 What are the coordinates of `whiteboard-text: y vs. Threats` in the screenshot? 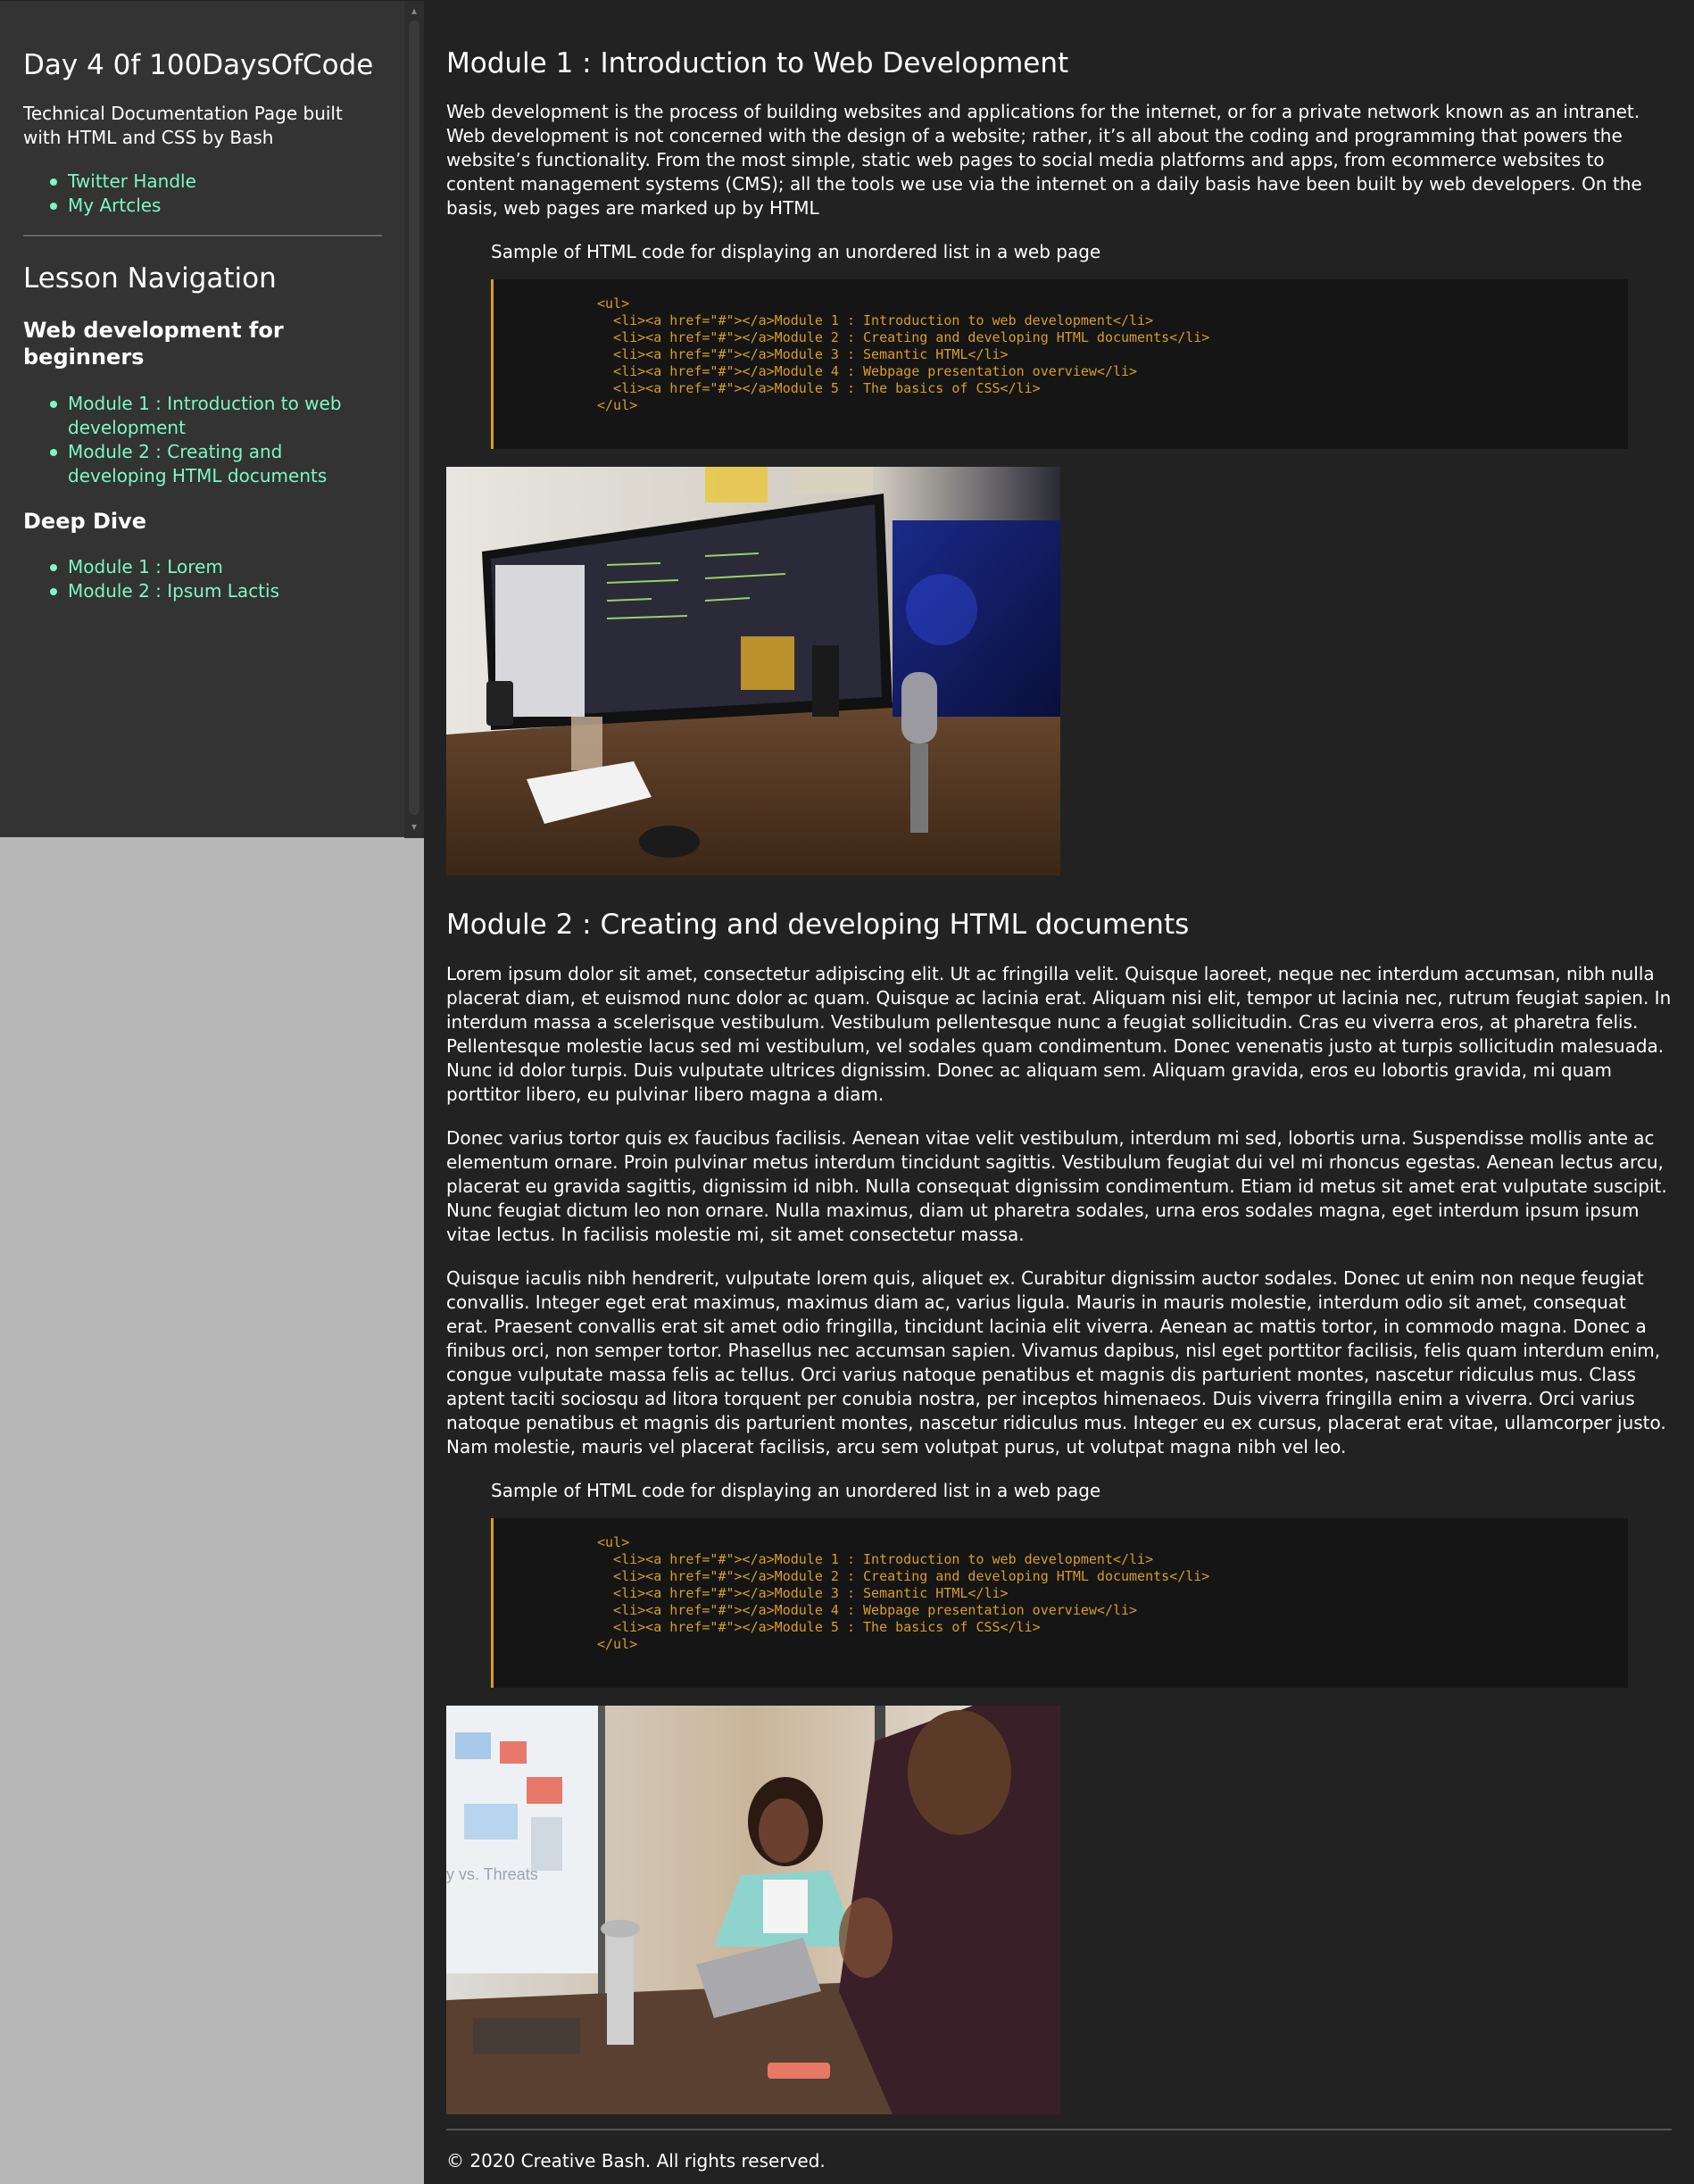 It's located at (492, 1874).